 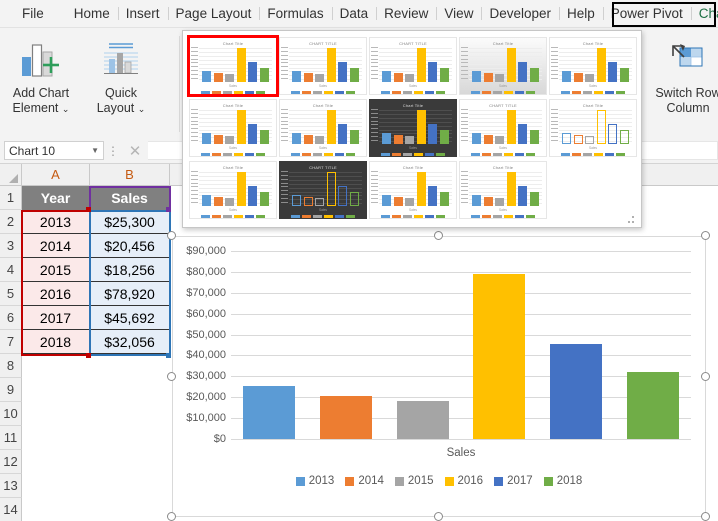 I want to click on cell-b2-sales: $25,300, so click(x=130, y=222).